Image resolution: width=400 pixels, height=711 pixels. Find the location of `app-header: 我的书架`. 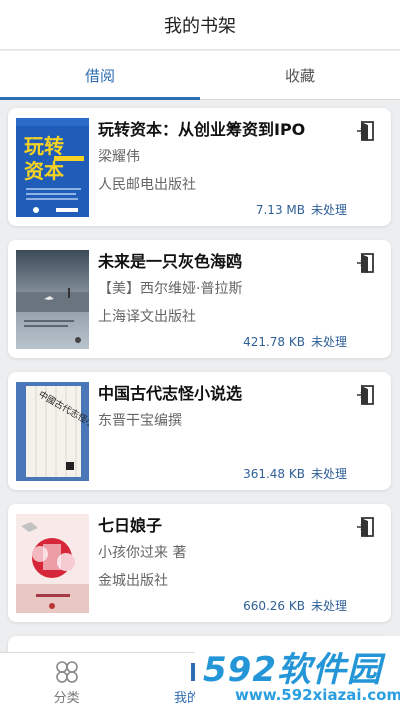

app-header: 我的书架 is located at coordinates (200, 25).